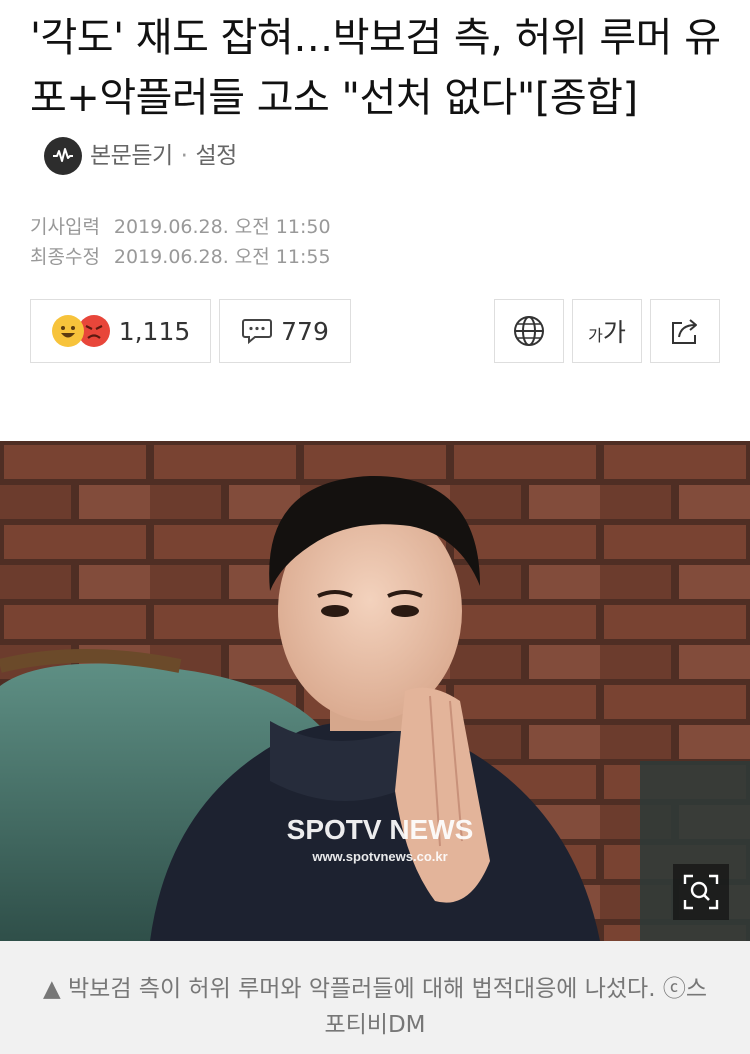  What do you see at coordinates (63, 156) in the screenshot?
I see `listen-icon` at bounding box center [63, 156].